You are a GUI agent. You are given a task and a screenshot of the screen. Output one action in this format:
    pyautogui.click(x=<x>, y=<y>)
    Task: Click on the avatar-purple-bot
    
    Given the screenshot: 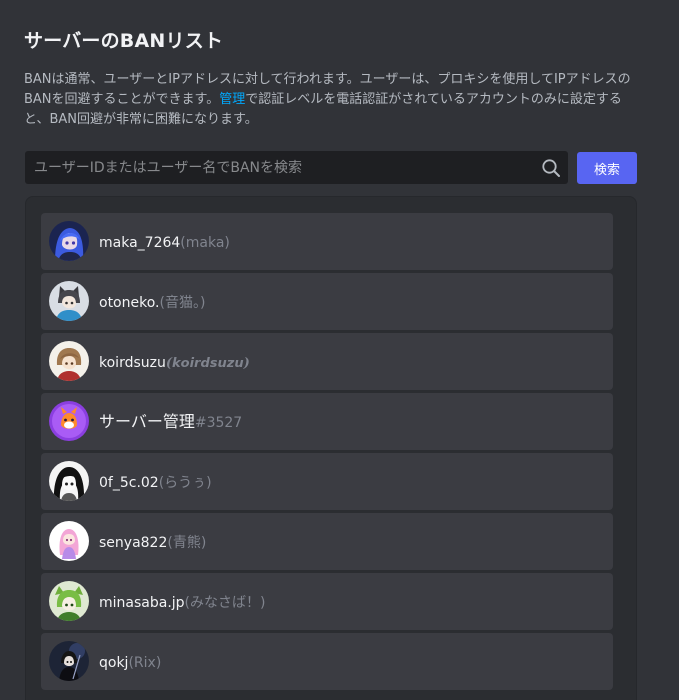 What is the action you would take?
    pyautogui.click(x=69, y=421)
    